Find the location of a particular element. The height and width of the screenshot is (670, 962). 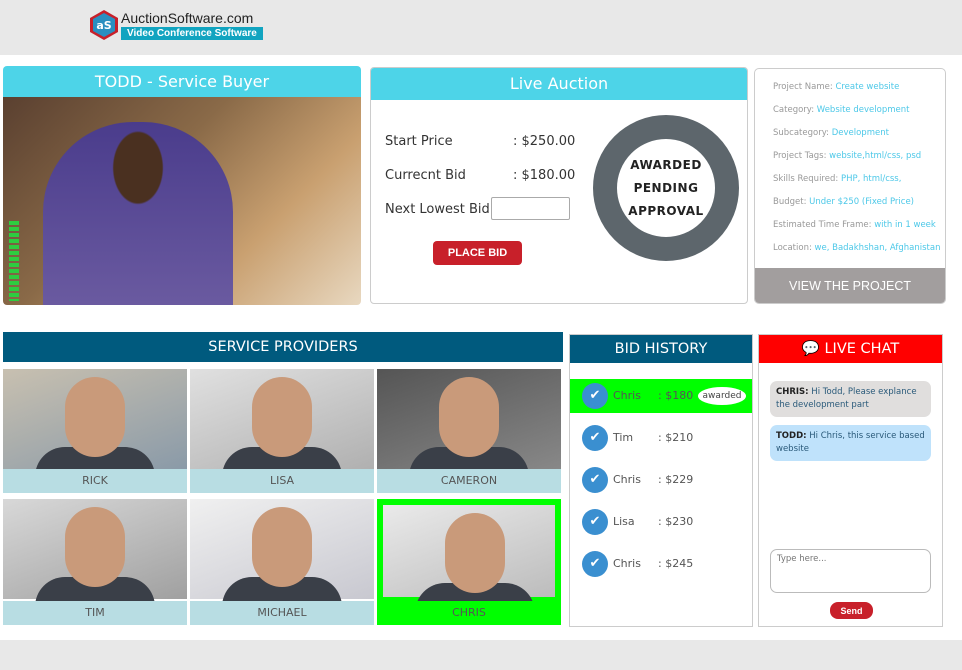

status-line: AWARDED is located at coordinates (666, 164).